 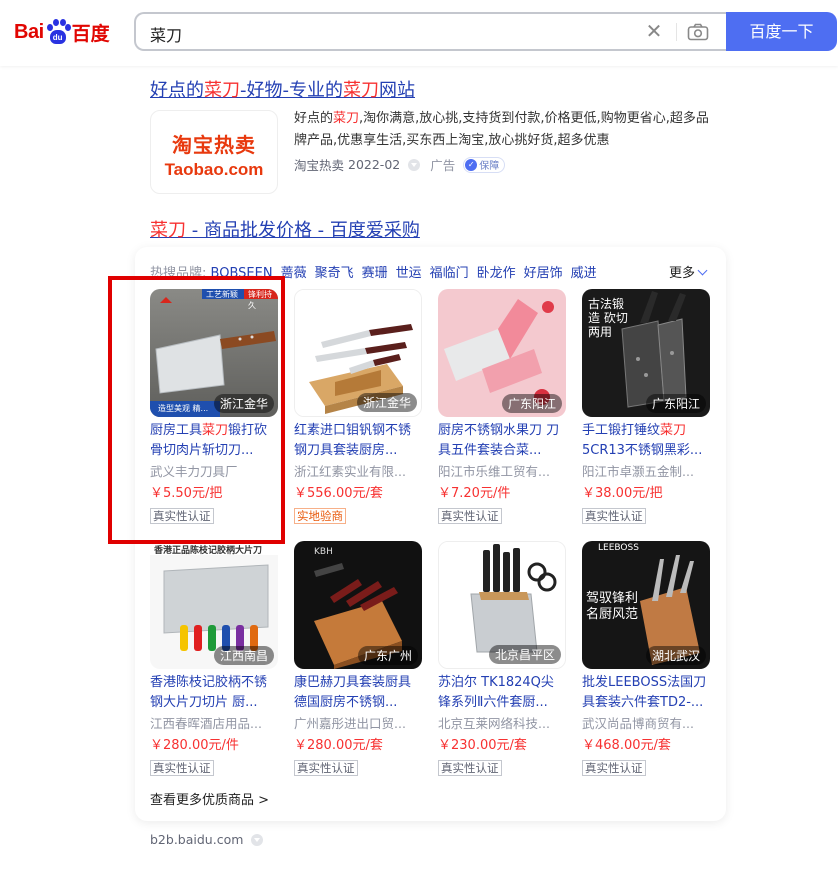 What do you see at coordinates (29, 31) in the screenshot?
I see `logo-text-latin: Bai` at bounding box center [29, 31].